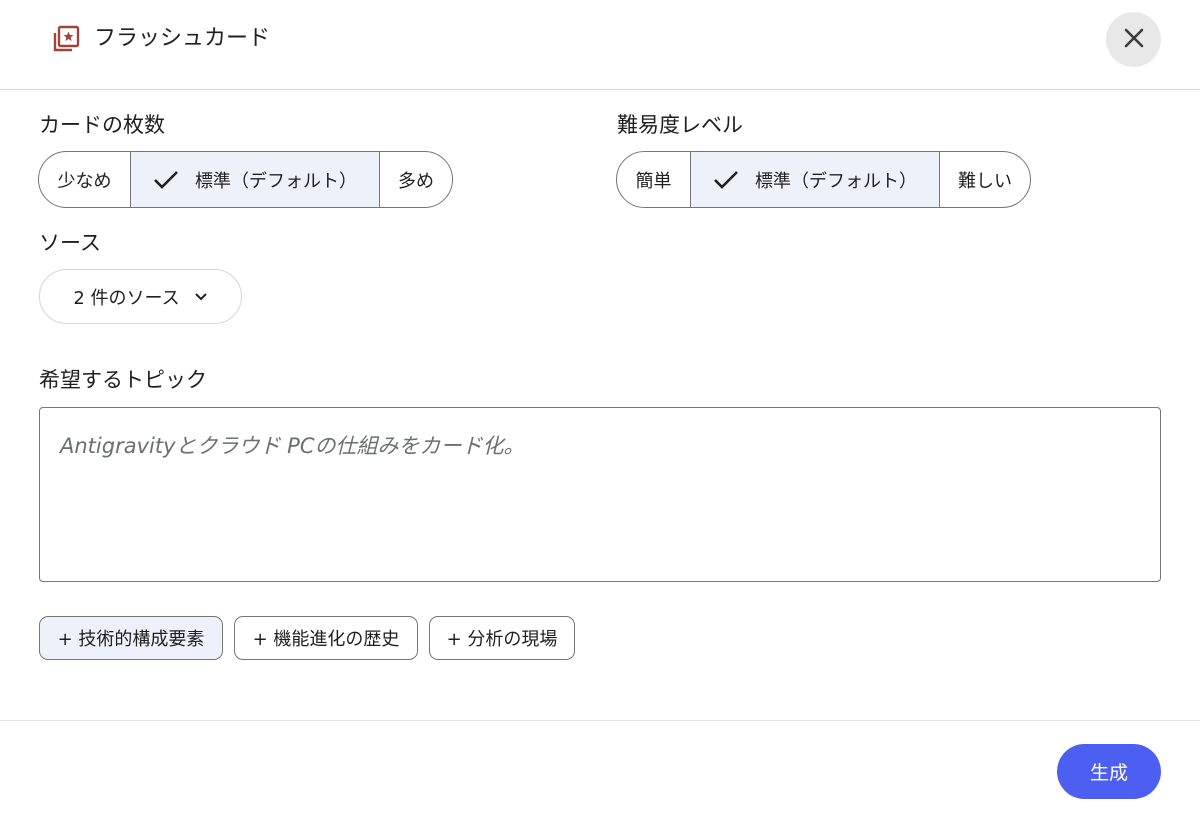 The image size is (1200, 816). I want to click on topic-label: 希望するトピック, so click(123, 380).